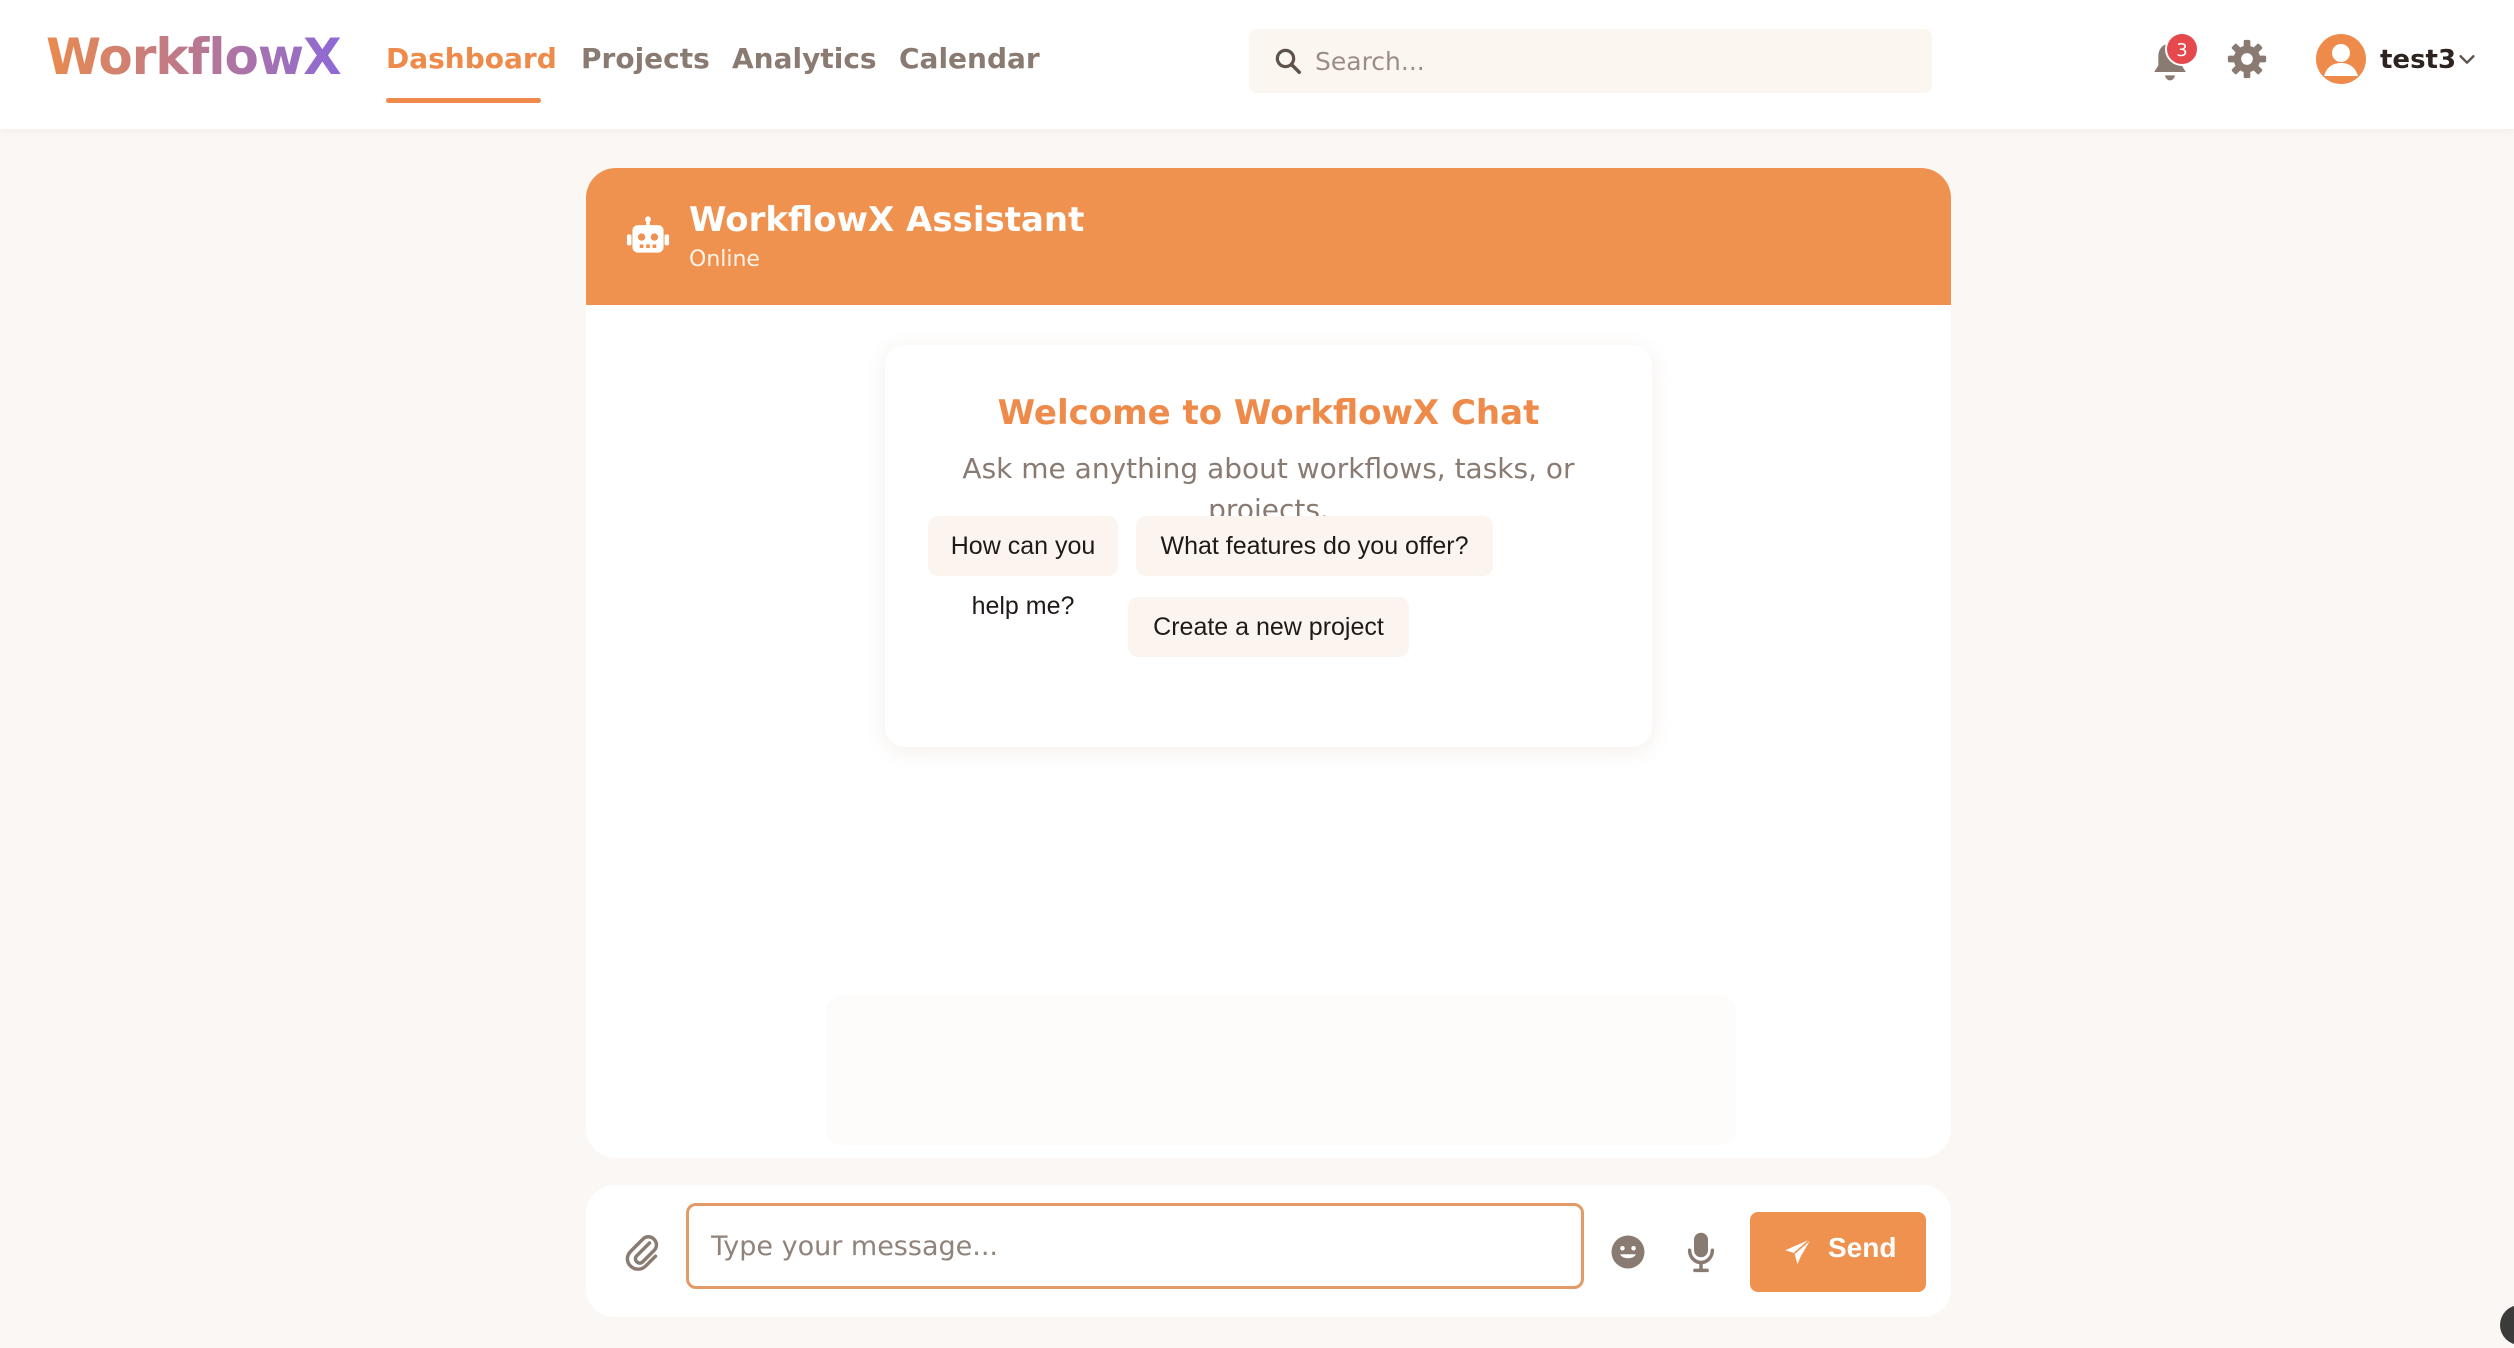 Image resolution: width=2514 pixels, height=1348 pixels. I want to click on username-label: test3, so click(2418, 60).